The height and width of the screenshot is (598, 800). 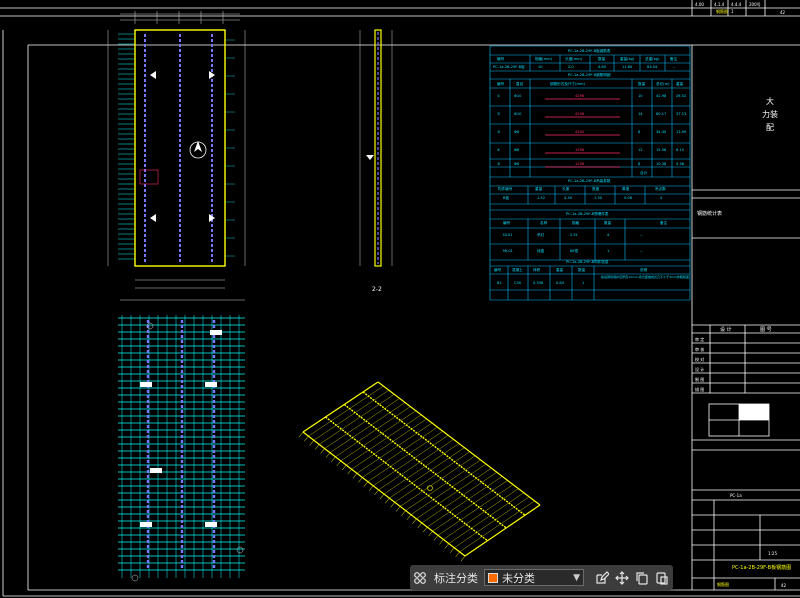 What do you see at coordinates (520, 83) in the screenshot?
I see `table2-header: 直径` at bounding box center [520, 83].